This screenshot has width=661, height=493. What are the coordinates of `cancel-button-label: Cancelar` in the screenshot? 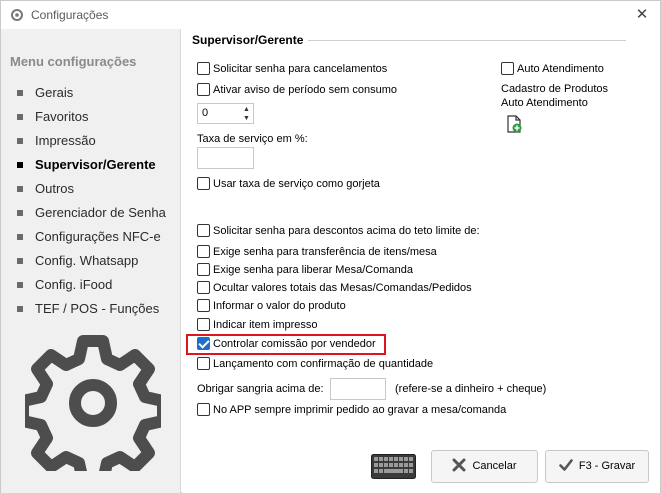 It's located at (494, 466).